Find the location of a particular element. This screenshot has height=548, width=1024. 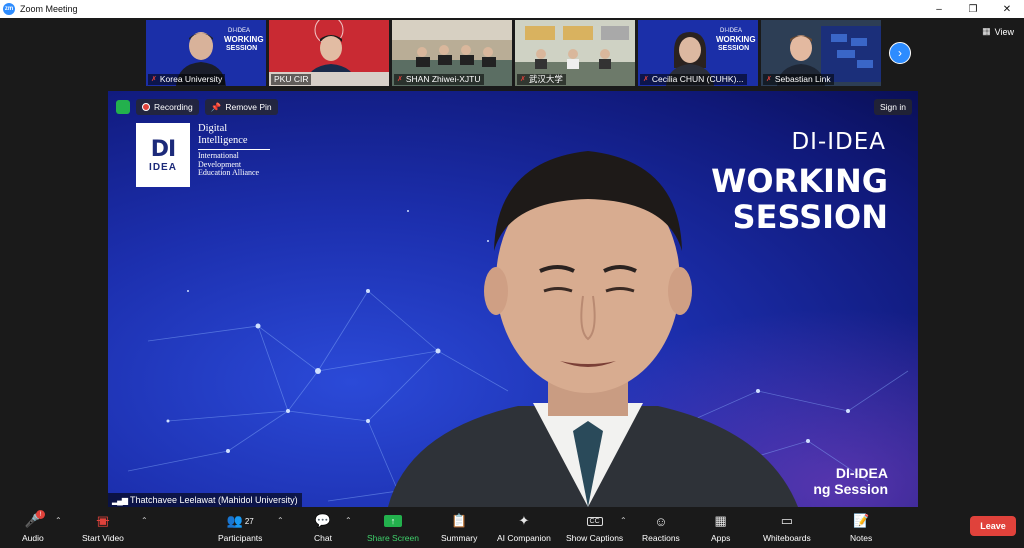

whiteboard-icon: ▭ is located at coordinates (786, 520).